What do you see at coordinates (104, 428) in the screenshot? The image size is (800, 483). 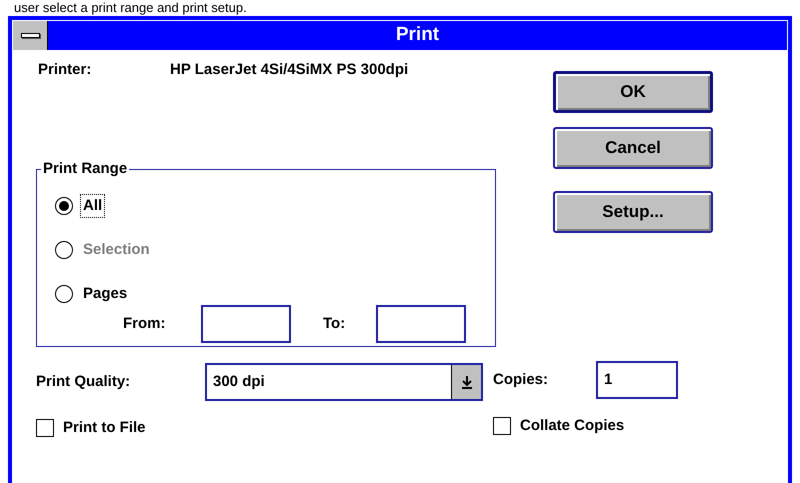 I see `checkbox-label: Print to File` at bounding box center [104, 428].